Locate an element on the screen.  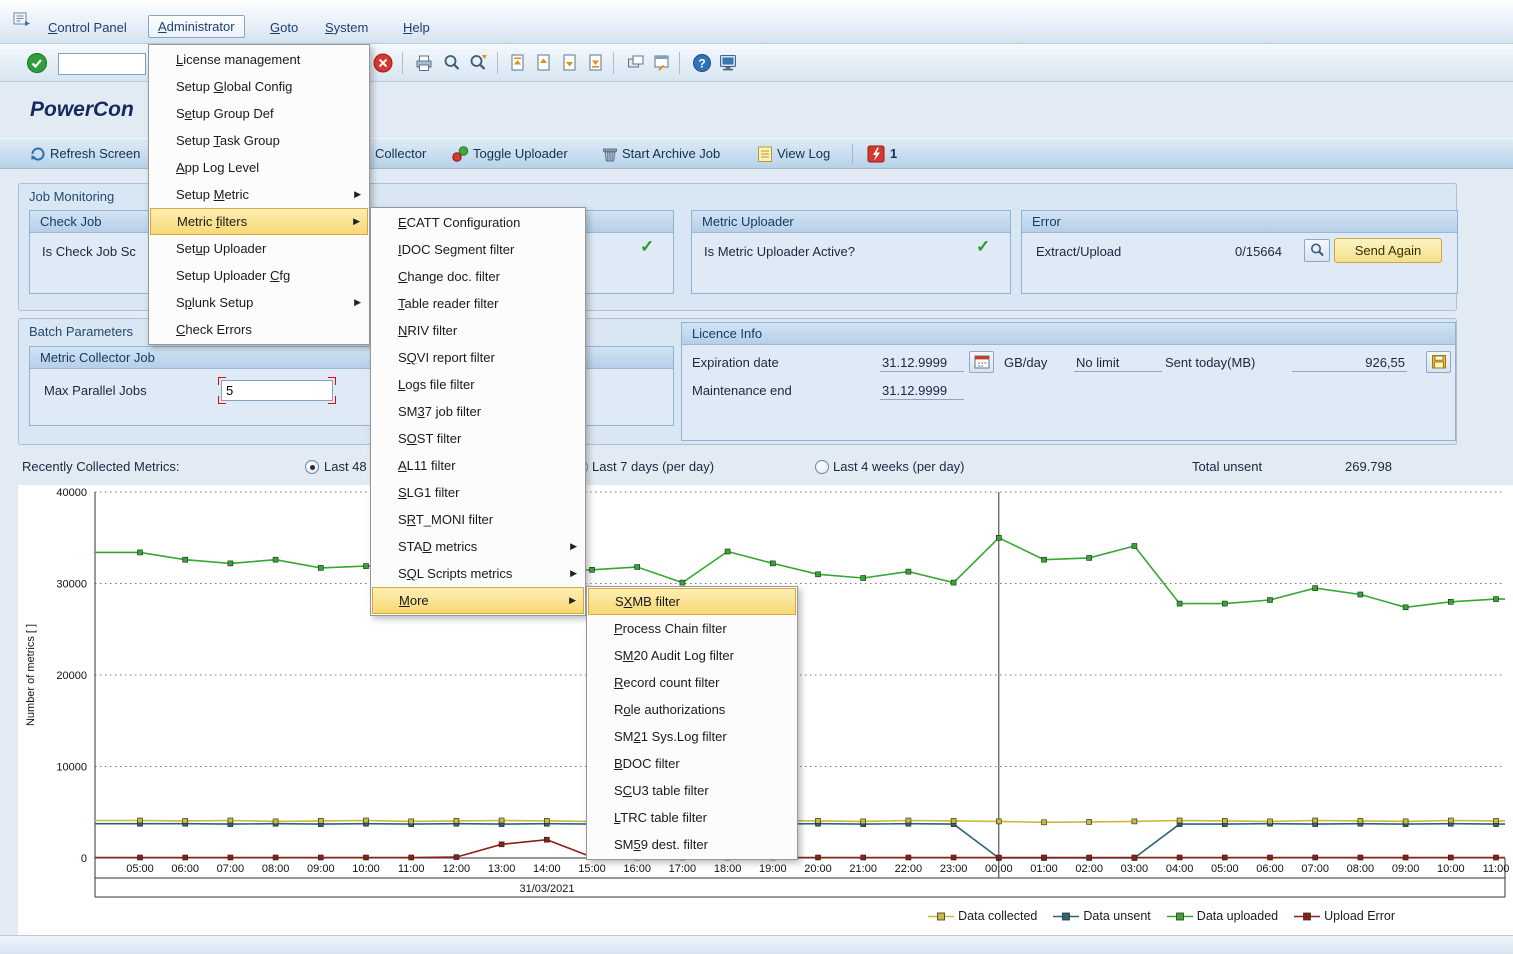
recently-collected-label: Recently Collected Metrics: is located at coordinates (101, 466).